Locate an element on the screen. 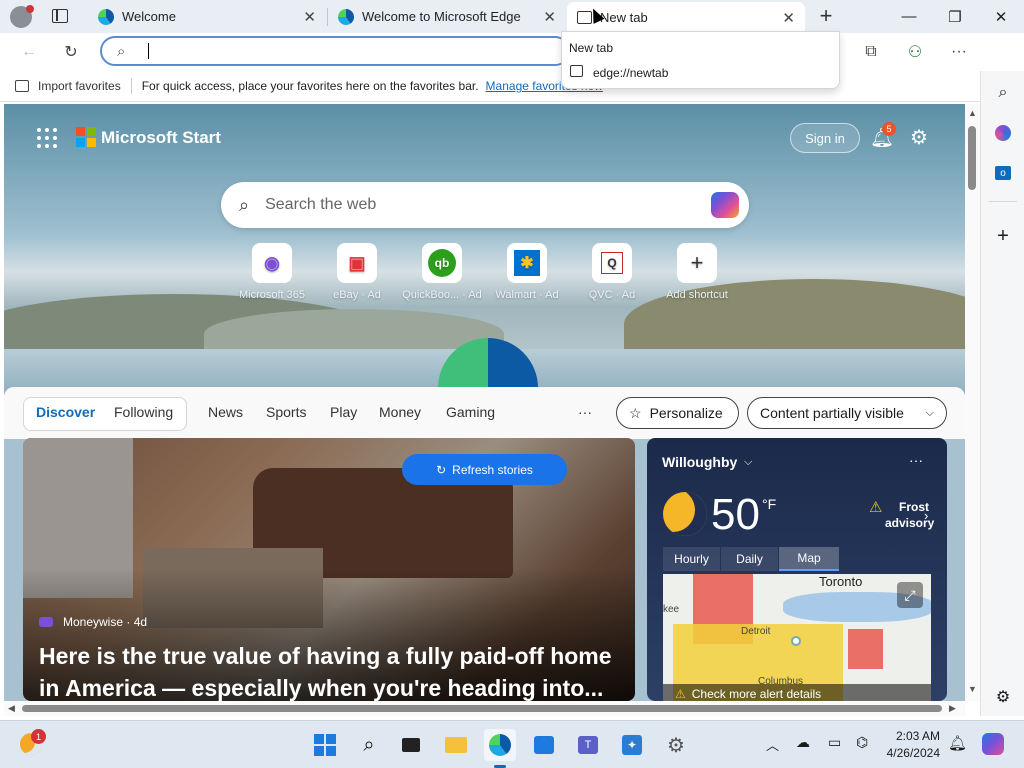 The width and height of the screenshot is (1024, 768). network-icon: ⌬ is located at coordinates (862, 742).